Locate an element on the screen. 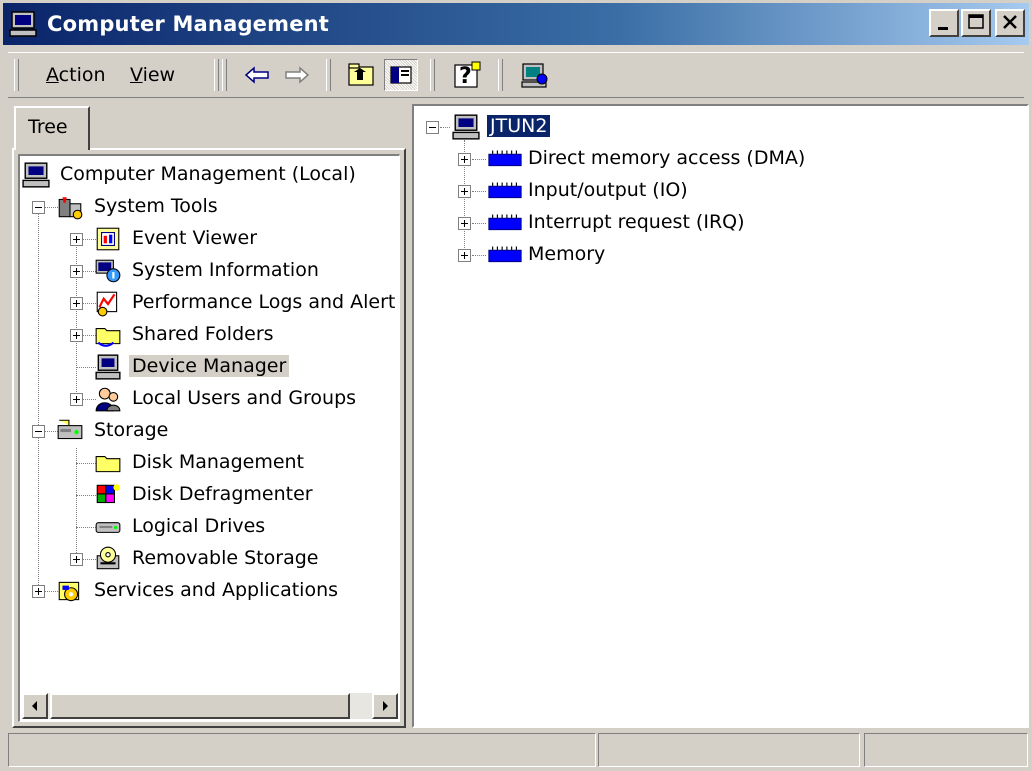 The height and width of the screenshot is (771, 1032). tree-node-label: System Tools is located at coordinates (156, 206).